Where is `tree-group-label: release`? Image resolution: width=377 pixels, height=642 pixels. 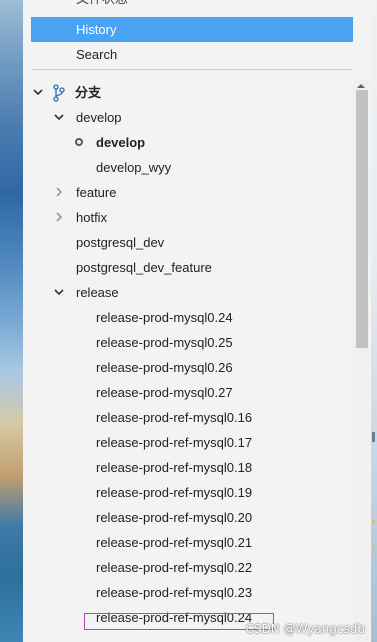
tree-group-label: release is located at coordinates (97, 292).